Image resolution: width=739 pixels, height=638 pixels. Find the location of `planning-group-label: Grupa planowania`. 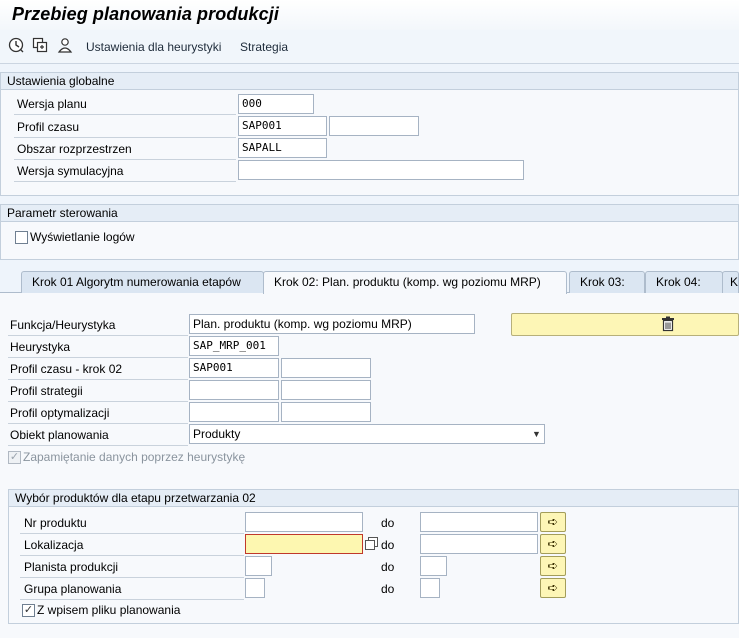

planning-group-label: Grupa planowania is located at coordinates (73, 589).